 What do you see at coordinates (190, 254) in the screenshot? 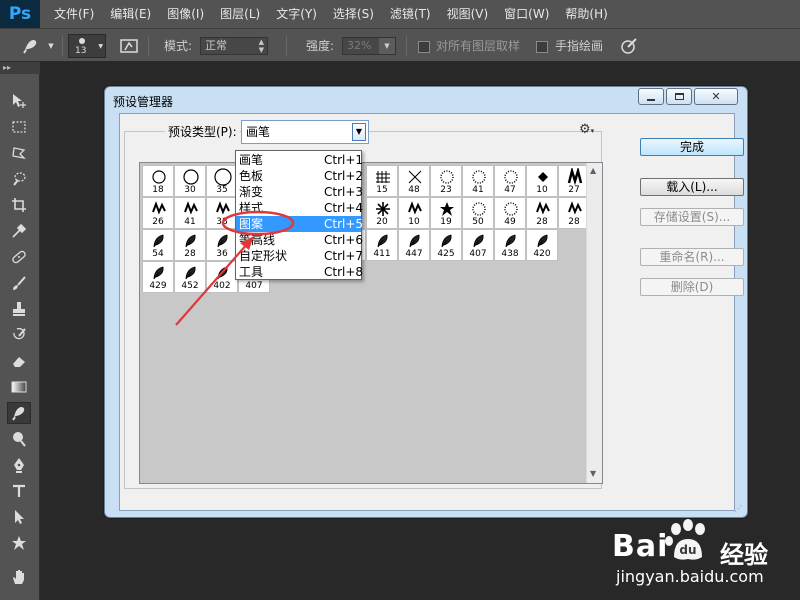
I see `brush-size-label: 28` at bounding box center [190, 254].